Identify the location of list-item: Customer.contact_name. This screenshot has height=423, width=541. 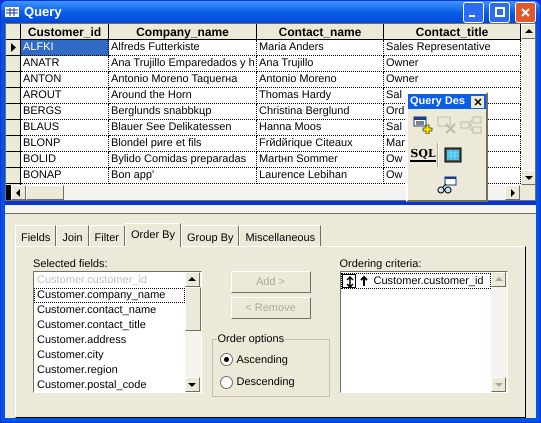
(109, 310).